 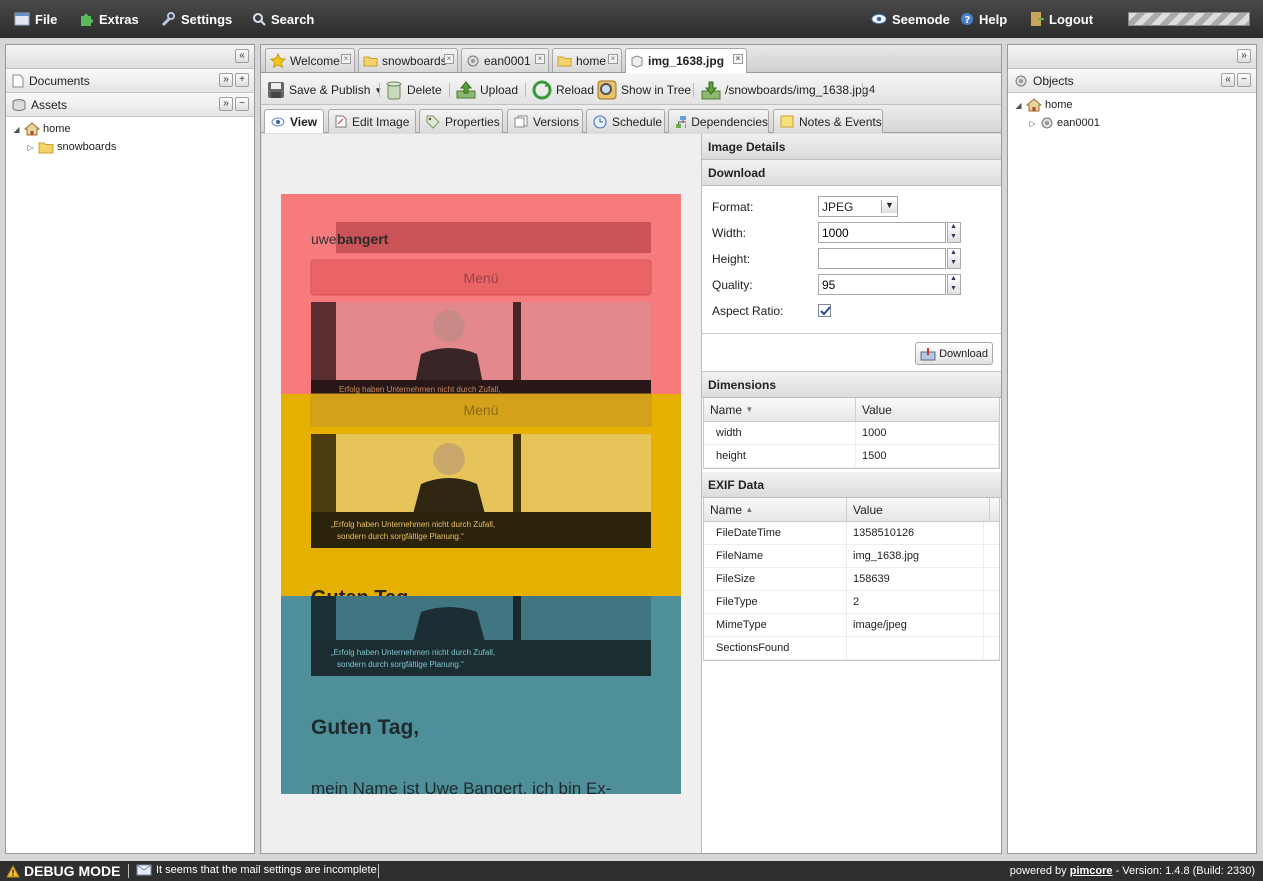 I want to click on table-row: FileSize 158639, so click(x=851, y=579).